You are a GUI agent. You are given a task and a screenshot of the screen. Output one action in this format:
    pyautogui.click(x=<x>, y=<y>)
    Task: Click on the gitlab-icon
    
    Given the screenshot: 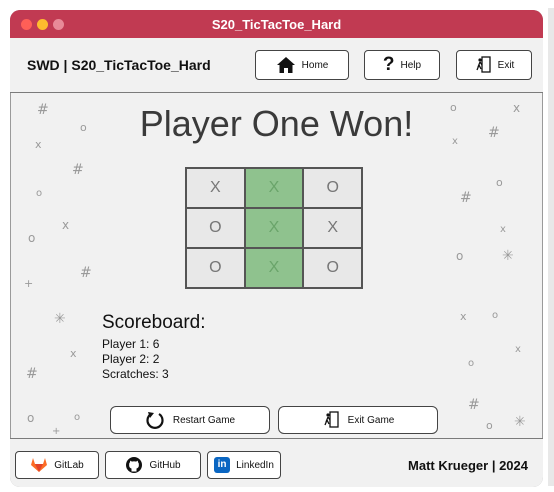 What is the action you would take?
    pyautogui.click(x=39, y=465)
    